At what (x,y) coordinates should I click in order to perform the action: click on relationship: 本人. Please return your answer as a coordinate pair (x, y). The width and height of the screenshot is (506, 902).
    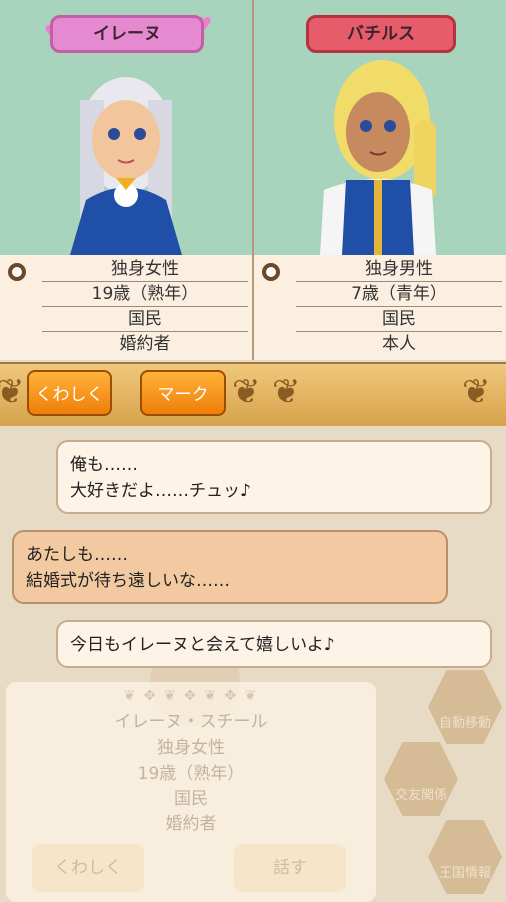
    Looking at the image, I should click on (399, 344).